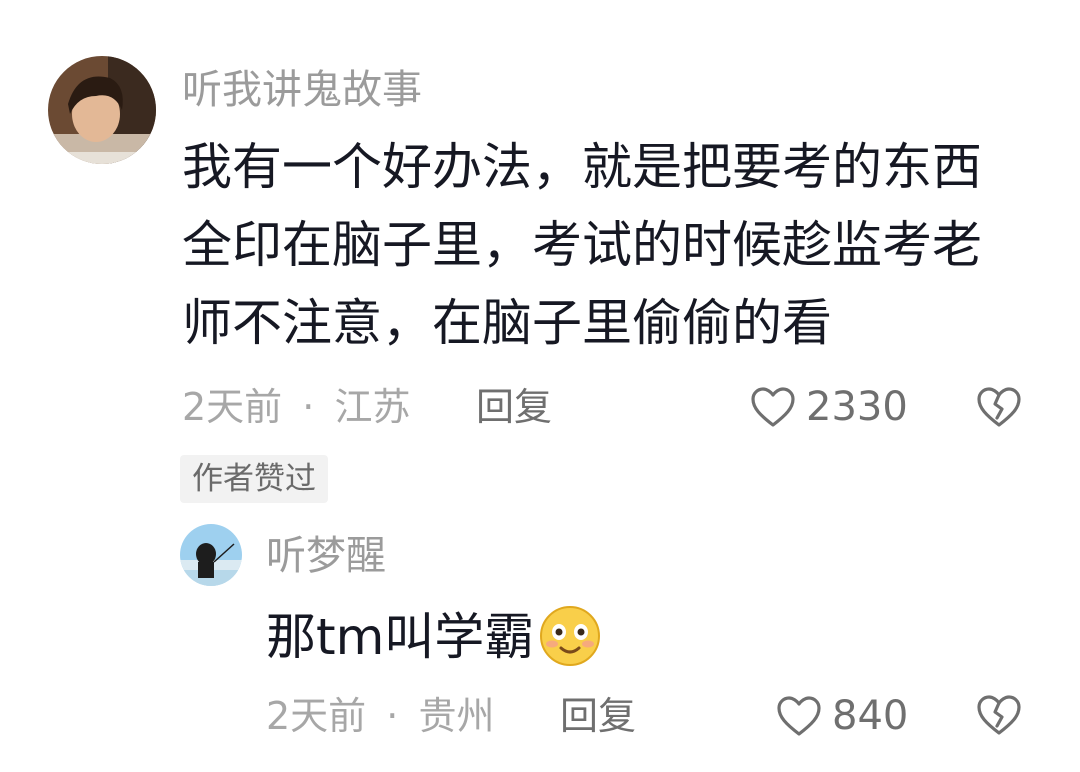  Describe the element at coordinates (857, 407) in the screenshot. I see `comment-like-count: 2330` at that location.